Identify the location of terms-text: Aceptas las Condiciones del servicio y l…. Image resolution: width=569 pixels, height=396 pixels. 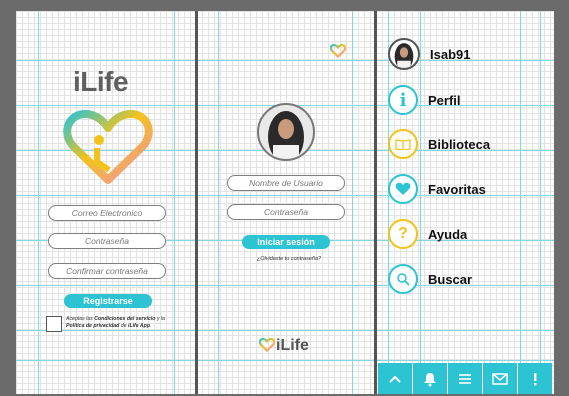
(115, 322).